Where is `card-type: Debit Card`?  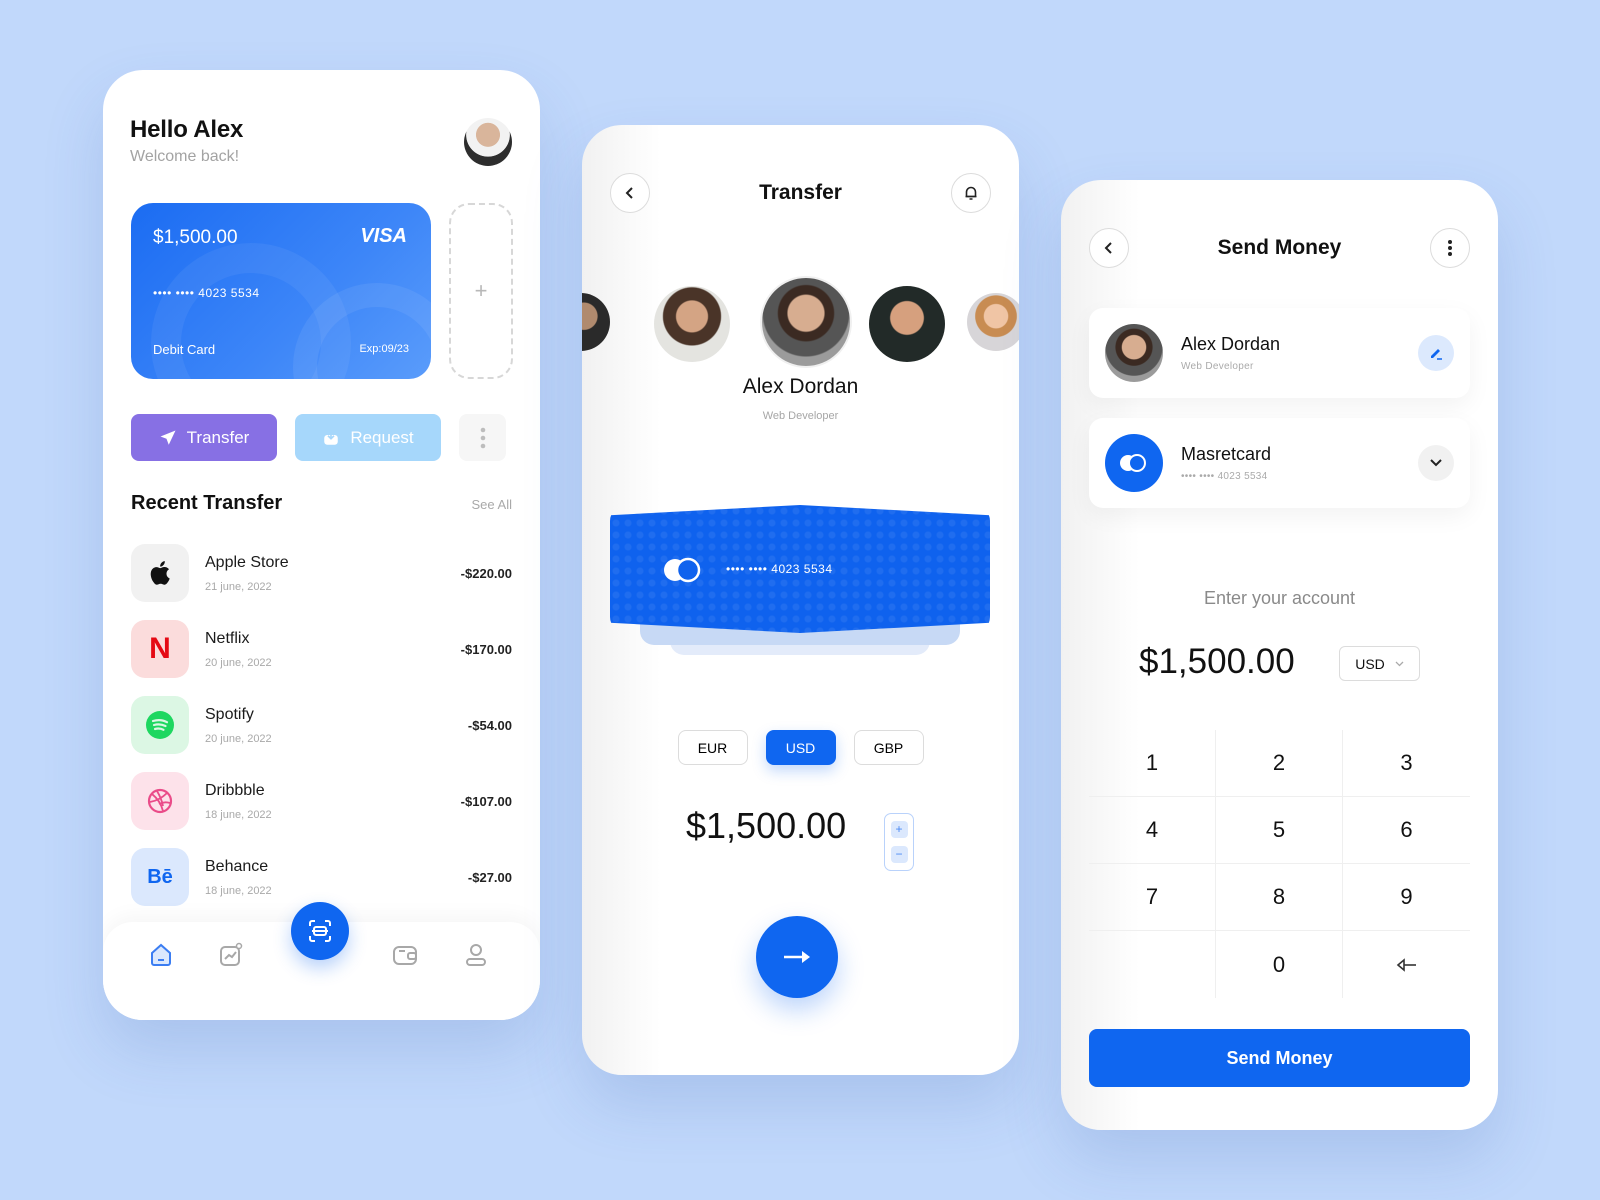 card-type: Debit Card is located at coordinates (184, 349).